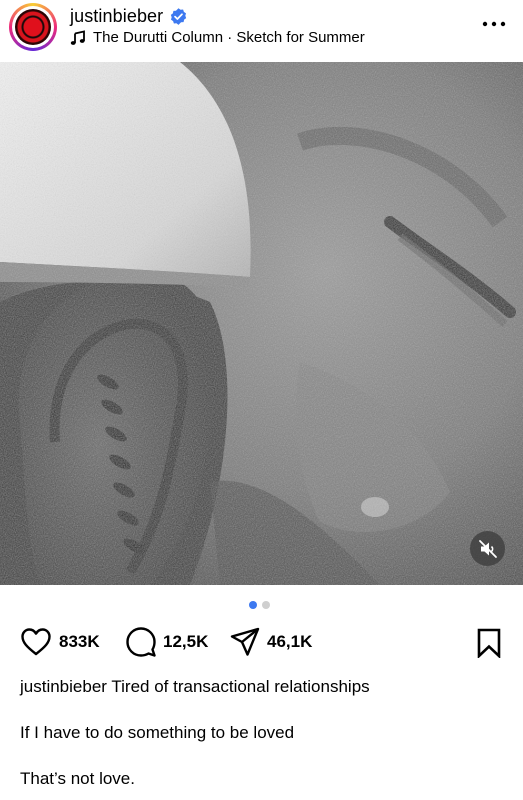 The height and width of the screenshot is (800, 523). I want to click on username: justinbieber, so click(116, 16).